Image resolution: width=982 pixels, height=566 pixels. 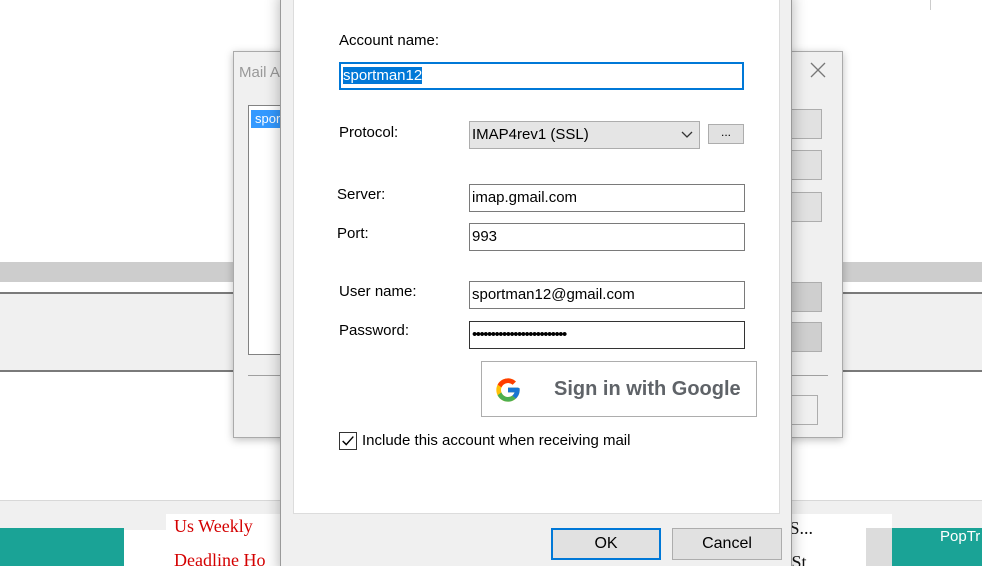 What do you see at coordinates (361, 194) in the screenshot?
I see `server-label: Server:` at bounding box center [361, 194].